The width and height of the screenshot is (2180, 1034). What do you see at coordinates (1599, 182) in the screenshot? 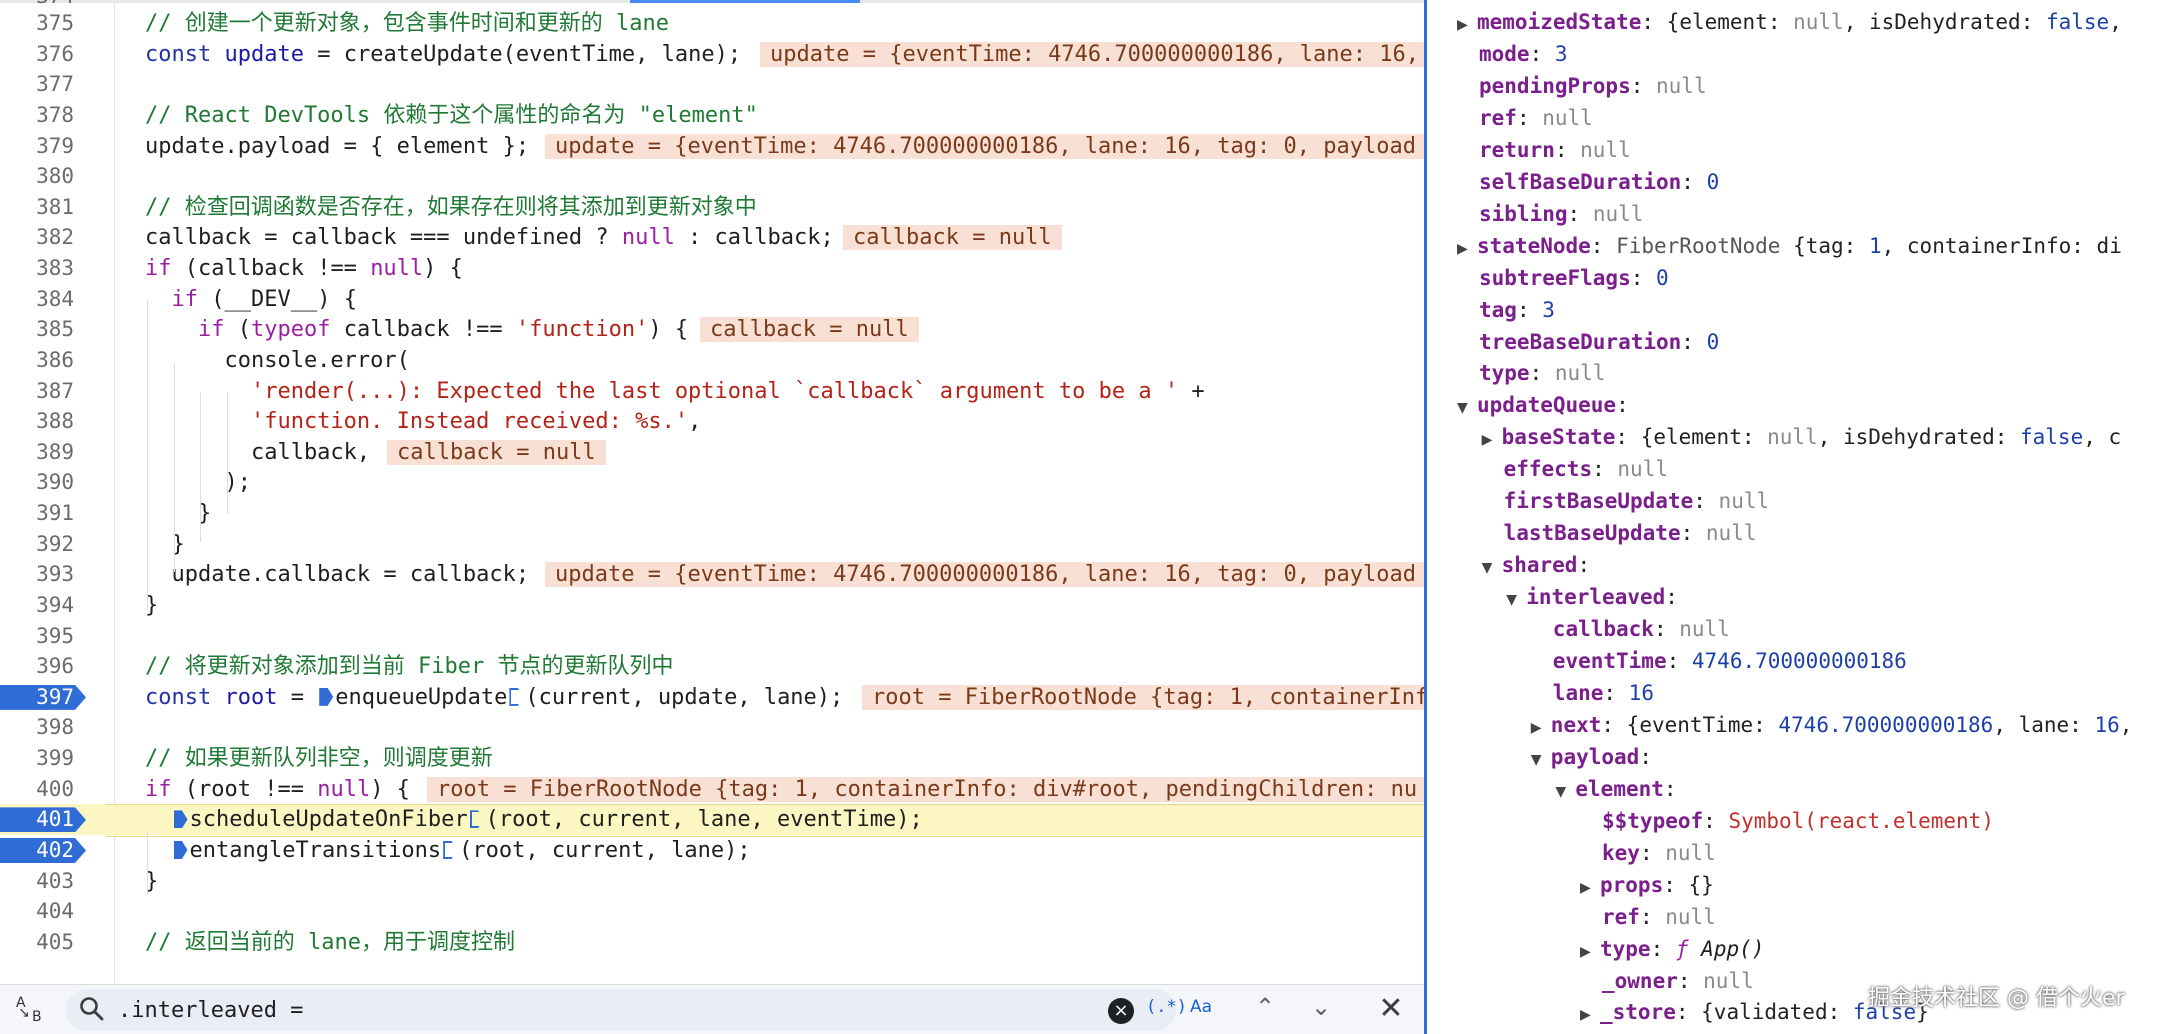
I see `scope-property-row: selfBaseDuration: 0` at bounding box center [1599, 182].